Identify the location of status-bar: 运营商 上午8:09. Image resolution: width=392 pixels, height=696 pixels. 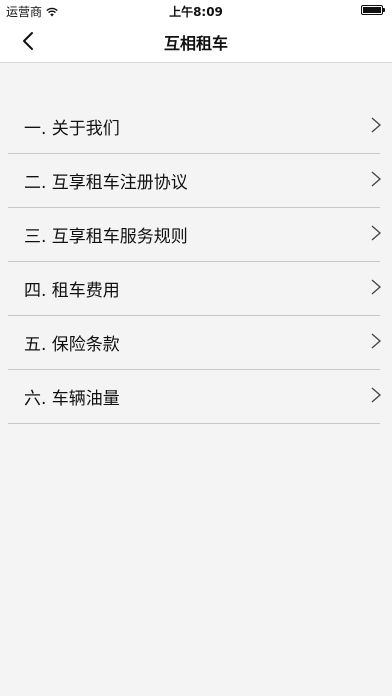
(196, 10).